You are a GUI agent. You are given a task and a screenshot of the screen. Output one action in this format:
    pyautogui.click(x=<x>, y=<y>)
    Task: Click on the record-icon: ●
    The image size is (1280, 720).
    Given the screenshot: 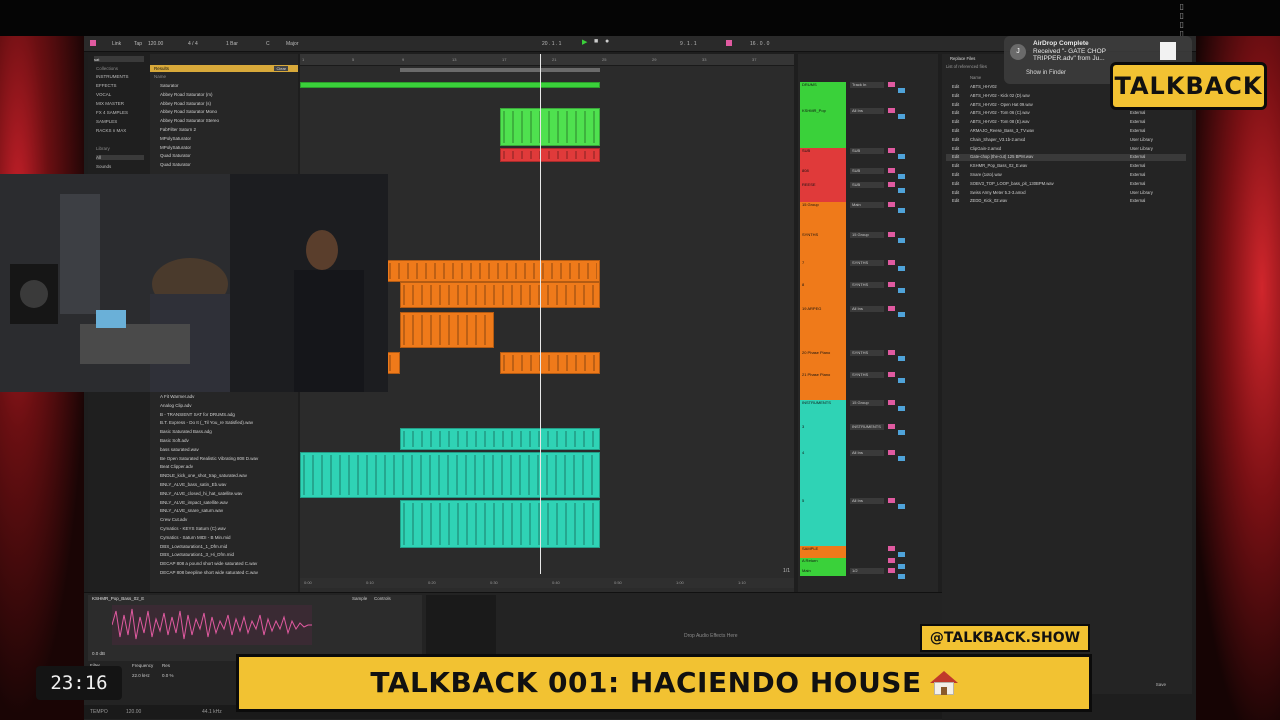 What is the action you would take?
    pyautogui.click(x=607, y=41)
    